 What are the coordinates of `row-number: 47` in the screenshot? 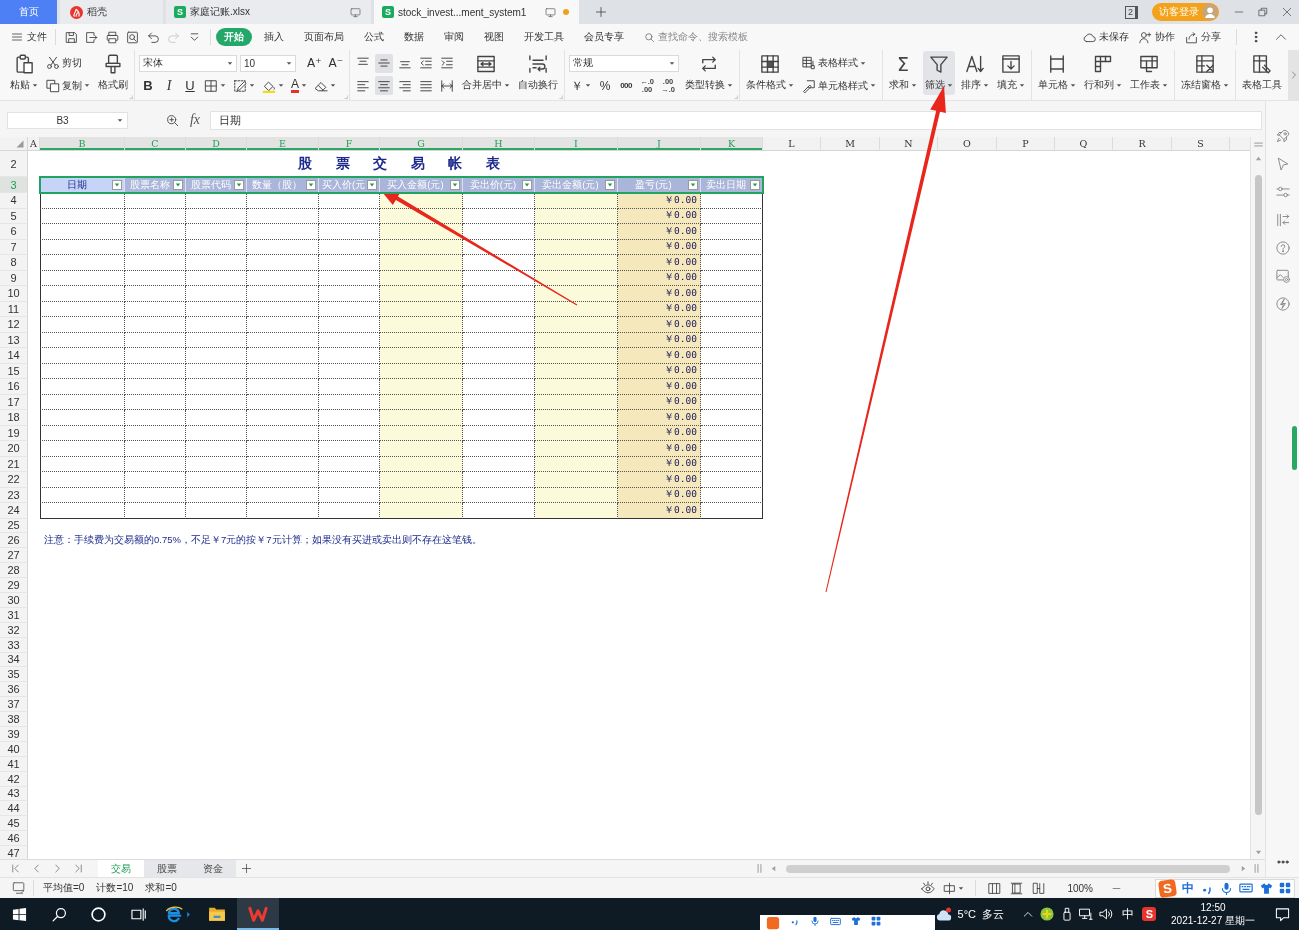 It's located at (14, 852).